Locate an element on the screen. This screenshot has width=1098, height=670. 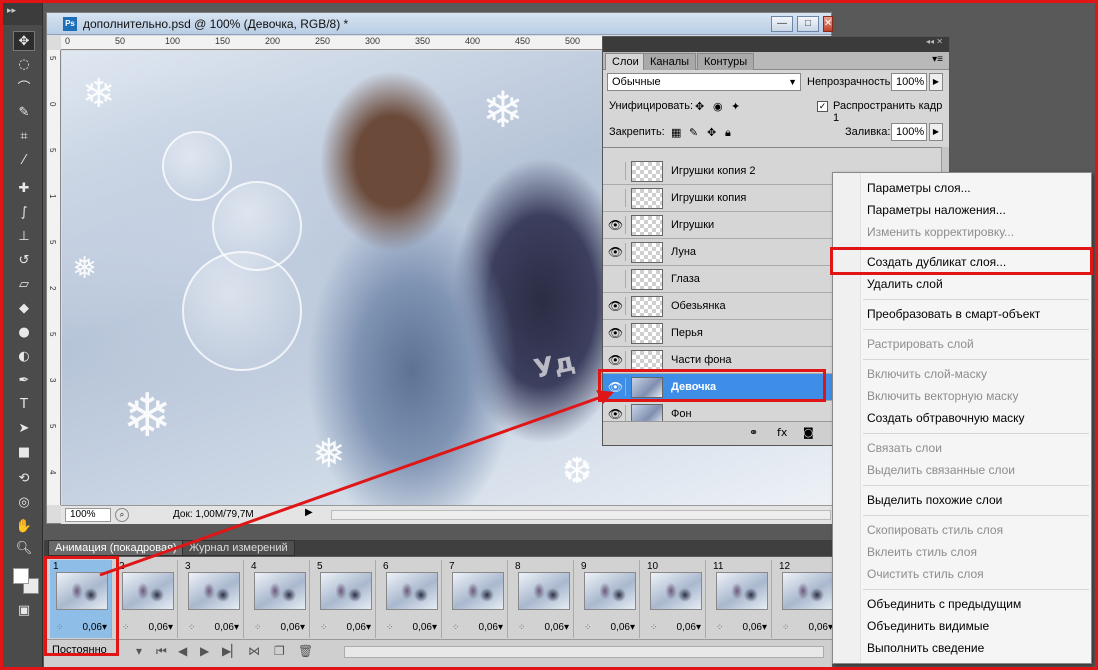
fill-field: 100% is located at coordinates (909, 132).